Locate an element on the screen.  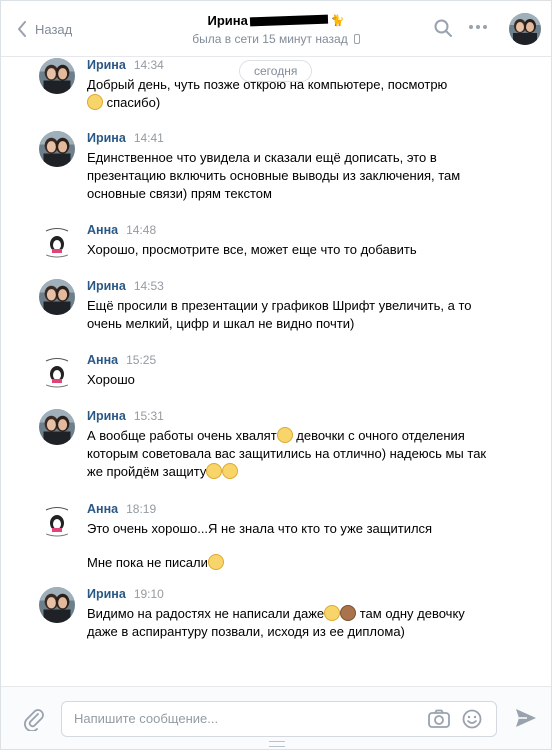
message-meta: Анна 15:25 is located at coordinates (307, 361).